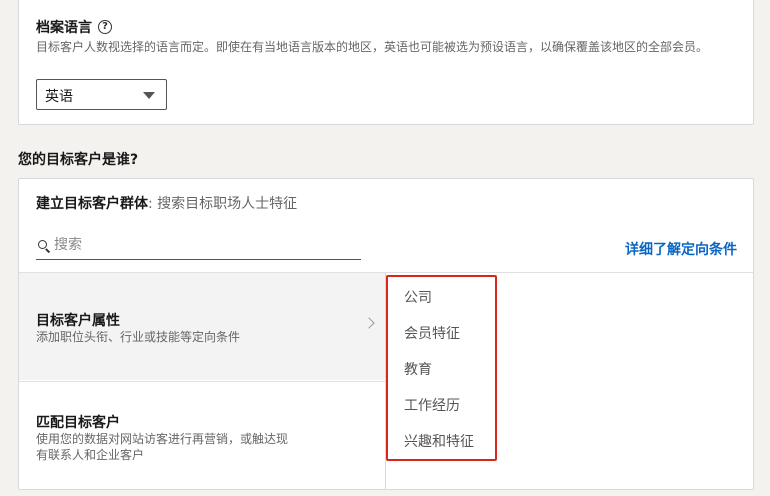 This screenshot has height=496, width=770. Describe the element at coordinates (418, 369) in the screenshot. I see `category-education: 教育` at that location.